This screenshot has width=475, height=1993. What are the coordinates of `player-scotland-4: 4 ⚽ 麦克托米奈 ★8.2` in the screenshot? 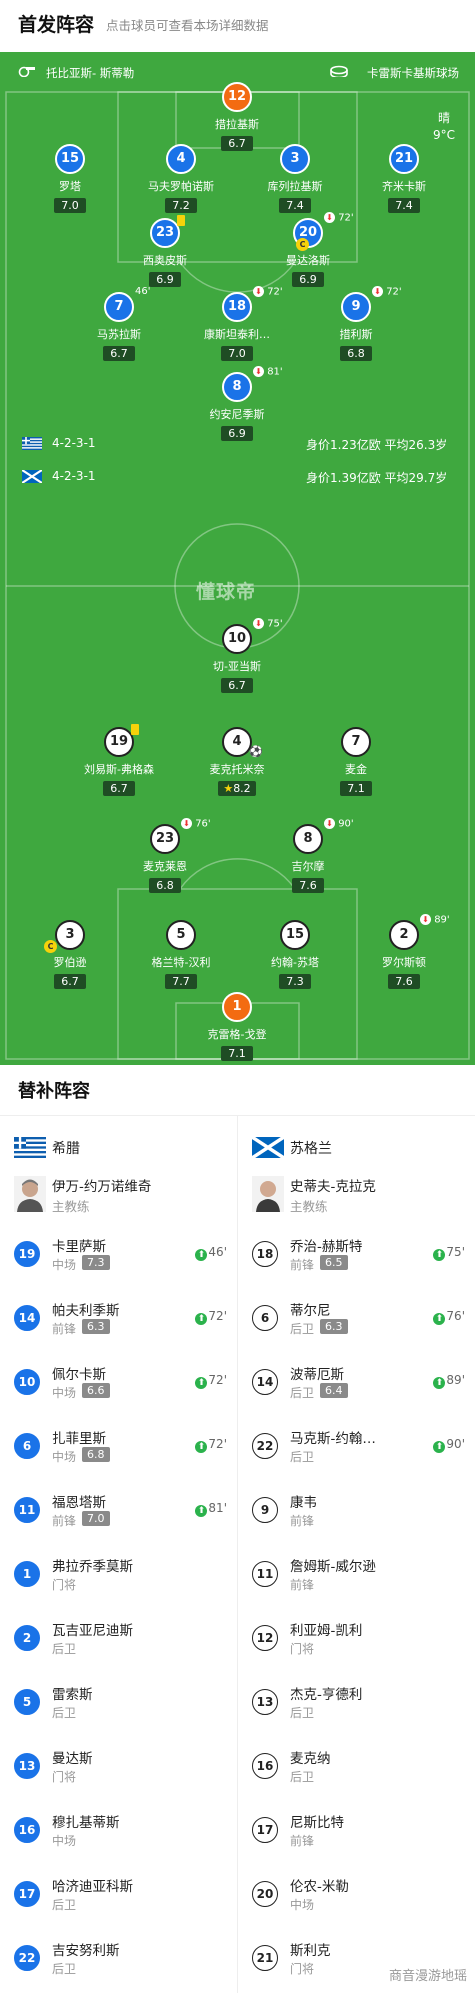 It's located at (237, 761).